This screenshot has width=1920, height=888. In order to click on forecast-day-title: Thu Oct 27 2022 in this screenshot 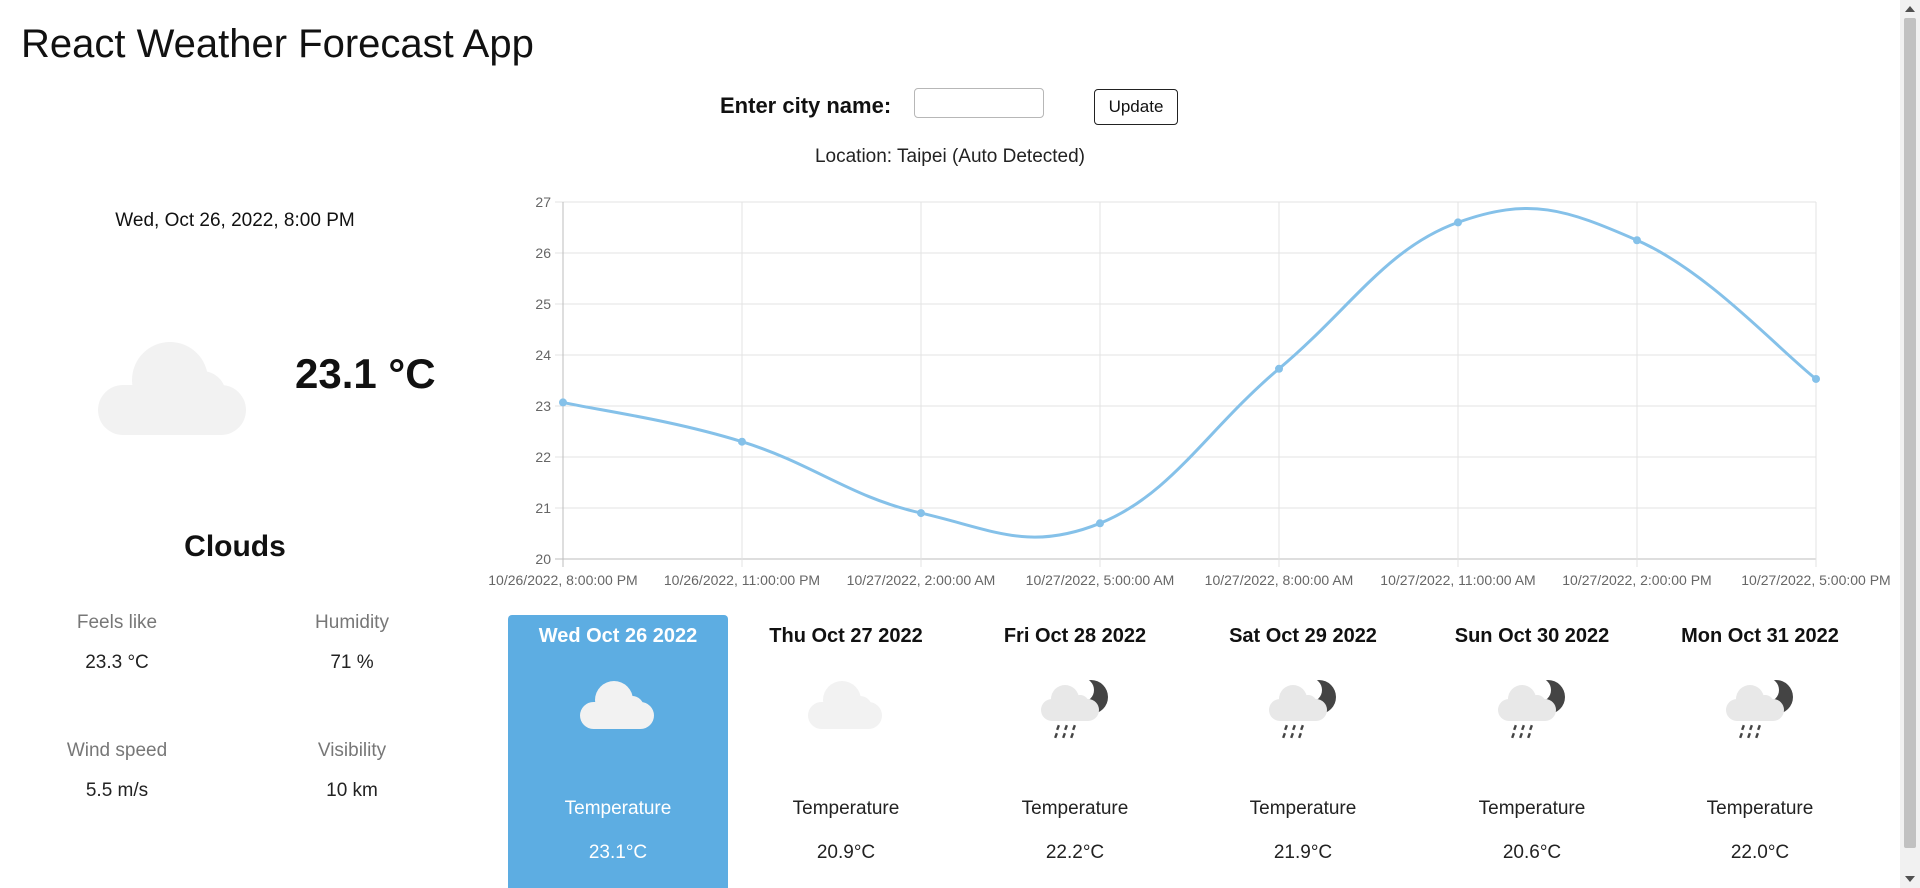, I will do `click(846, 636)`.